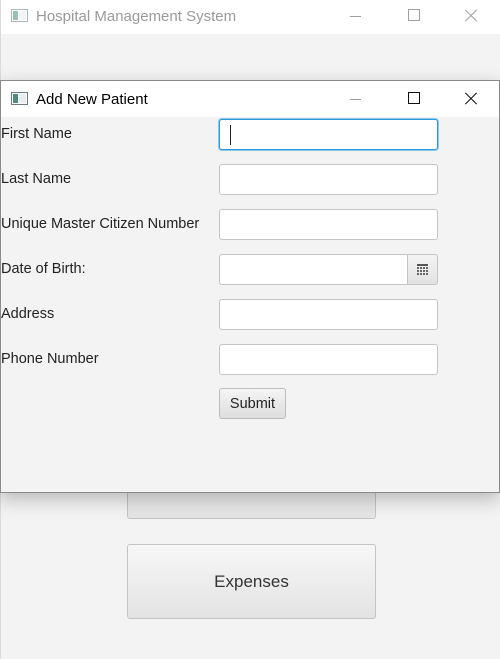 The image size is (500, 659). Describe the element at coordinates (328, 314) in the screenshot. I see `address-field` at that location.